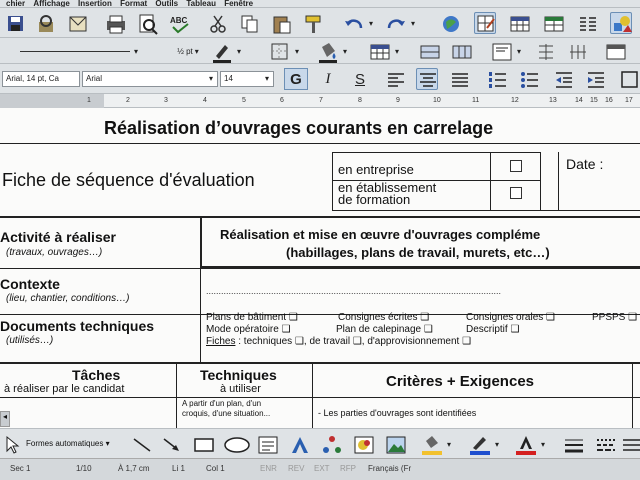 The height and width of the screenshot is (480, 640). What do you see at coordinates (630, 444) in the screenshot?
I see `arrow-style-icon` at bounding box center [630, 444].